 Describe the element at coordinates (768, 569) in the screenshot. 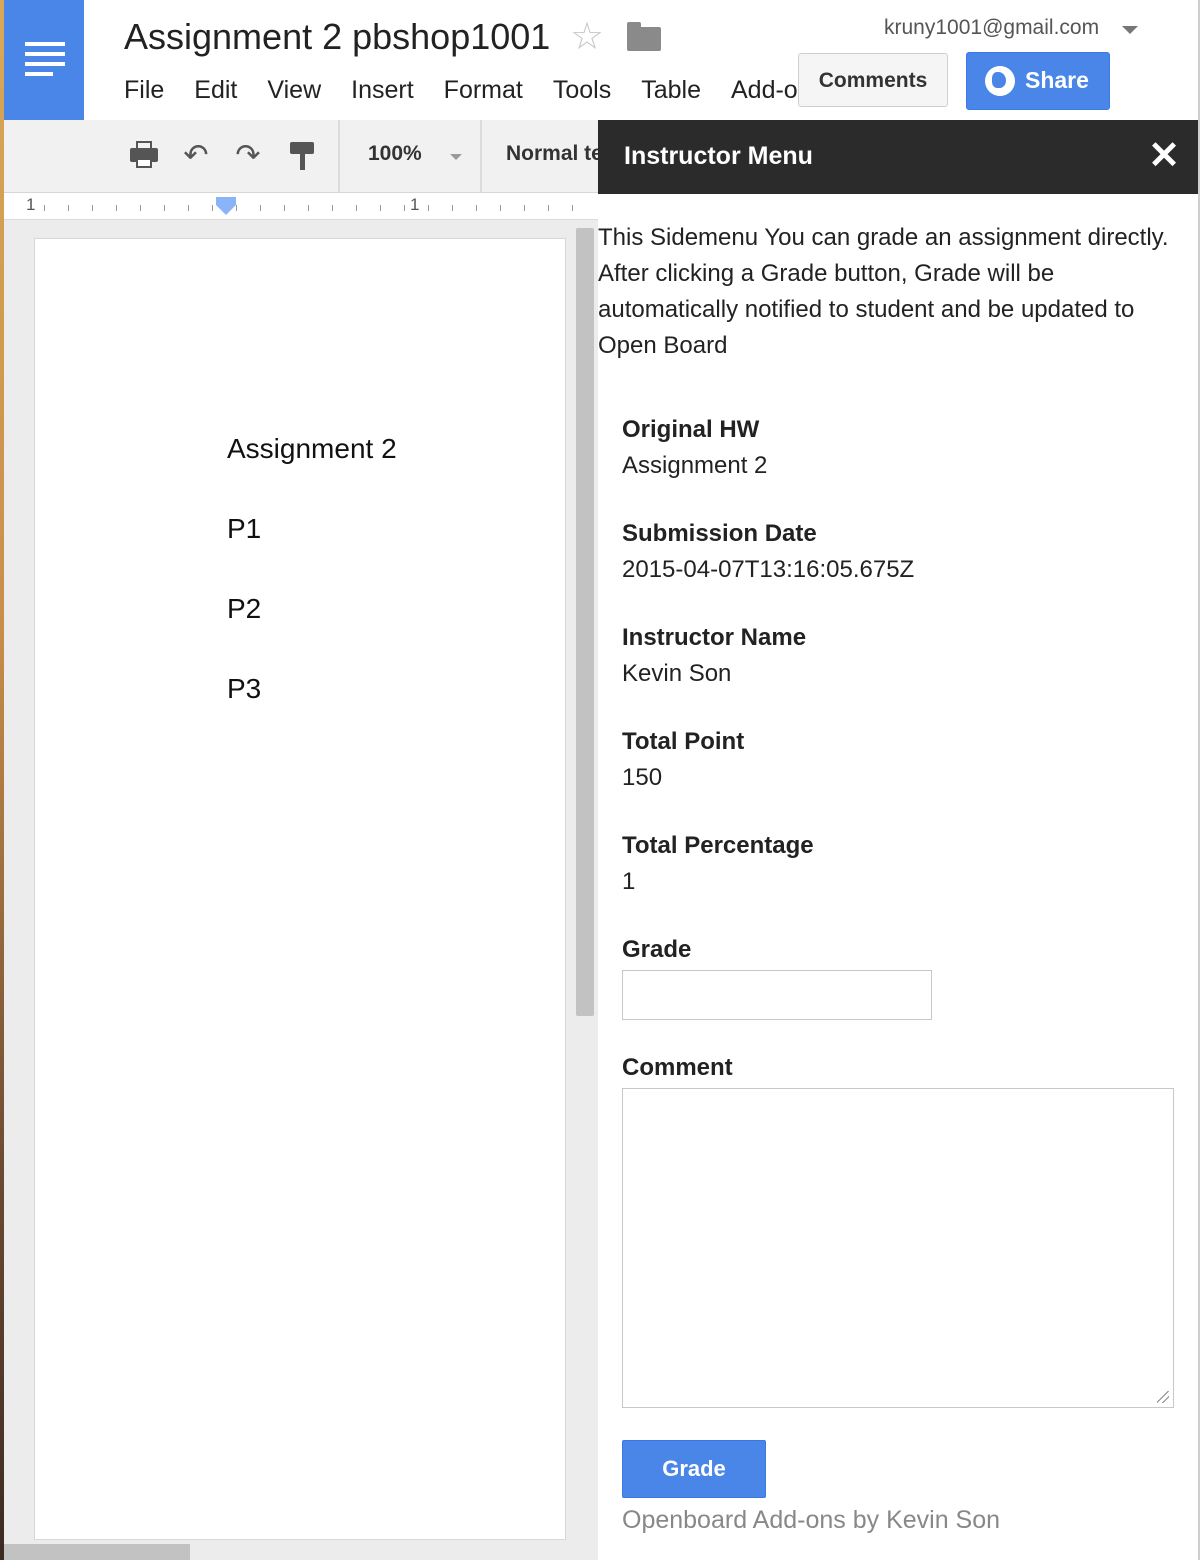

I see `field-value: 2015-04-07T13:16:05.675Z` at that location.